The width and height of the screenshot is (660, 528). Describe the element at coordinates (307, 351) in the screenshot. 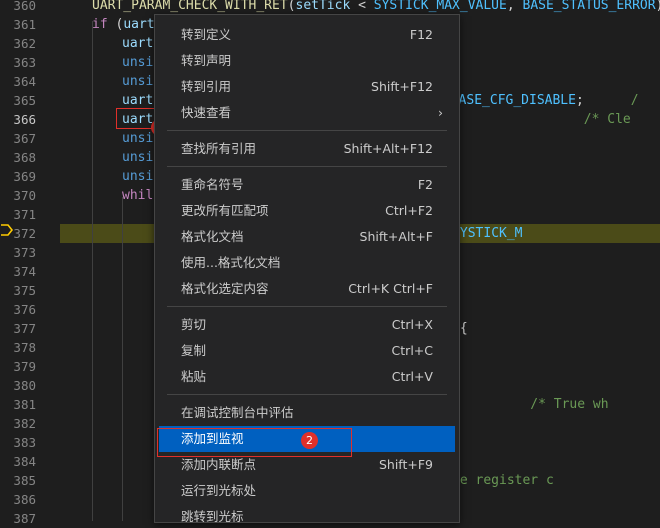

I see `menu-item-14: 复制 Ctrl+C` at that location.